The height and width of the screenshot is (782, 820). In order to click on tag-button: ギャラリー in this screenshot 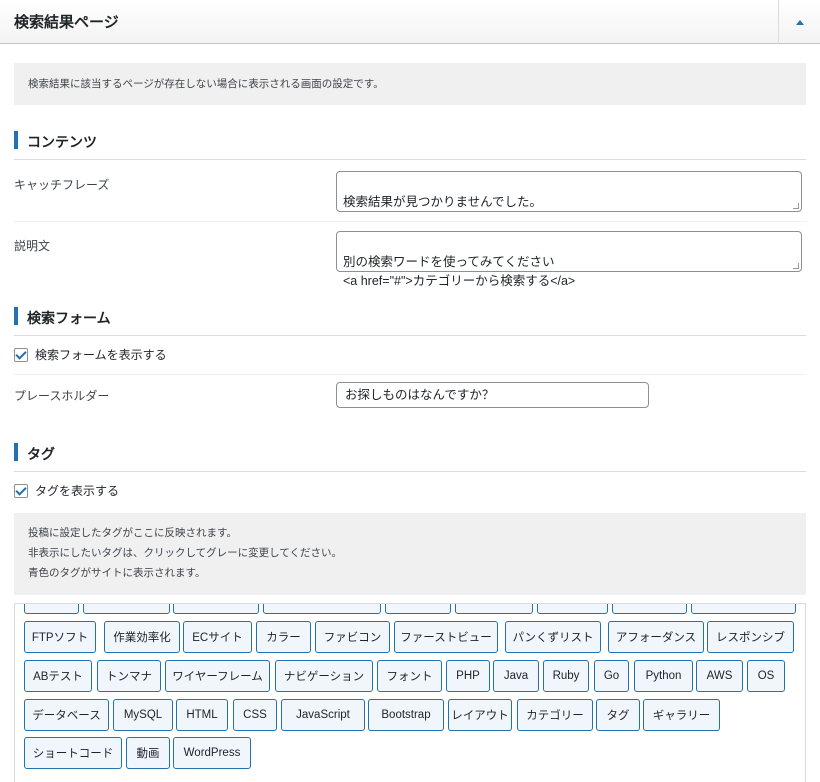, I will do `click(681, 715)`.